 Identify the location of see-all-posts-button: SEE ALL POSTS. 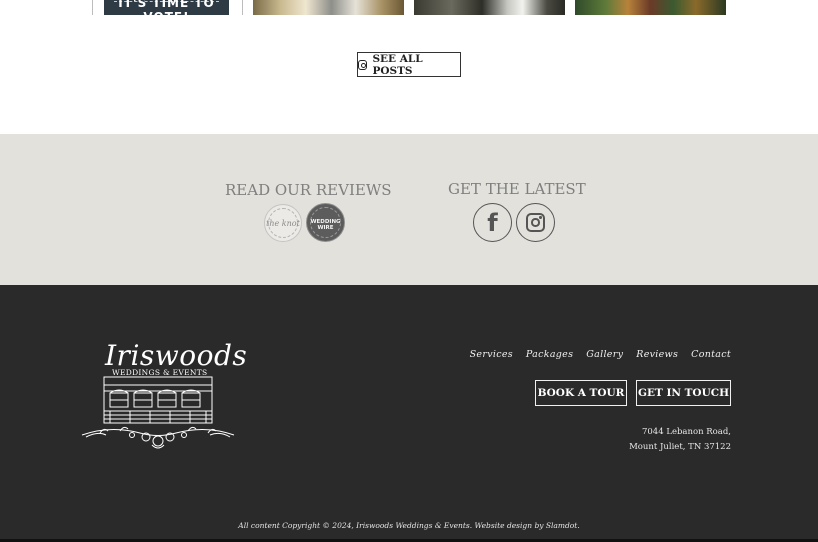
(409, 64).